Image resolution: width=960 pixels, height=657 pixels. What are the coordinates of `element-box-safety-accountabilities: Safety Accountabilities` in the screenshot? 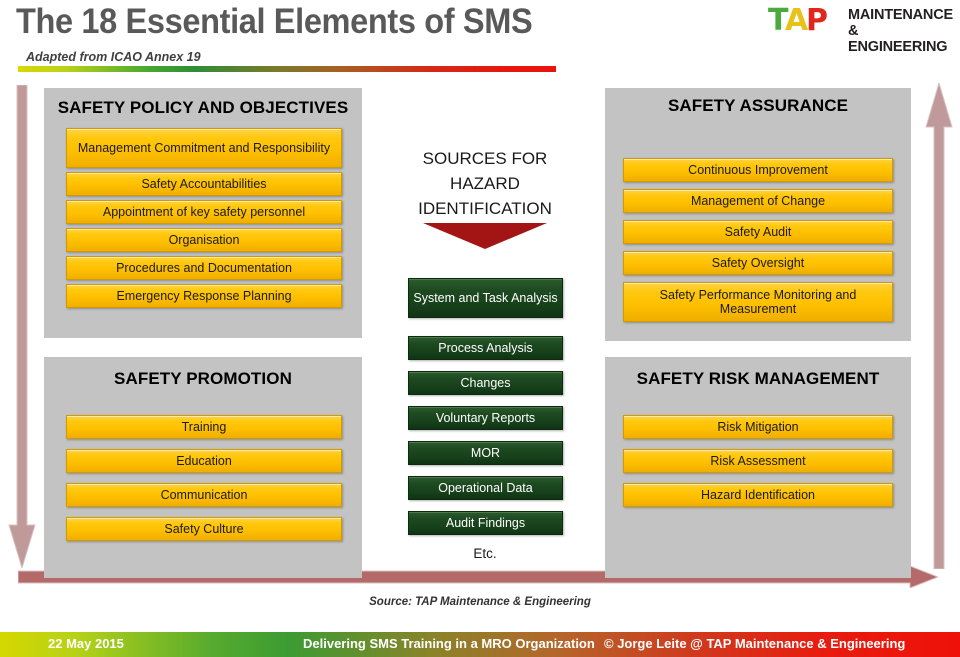 It's located at (204, 184).